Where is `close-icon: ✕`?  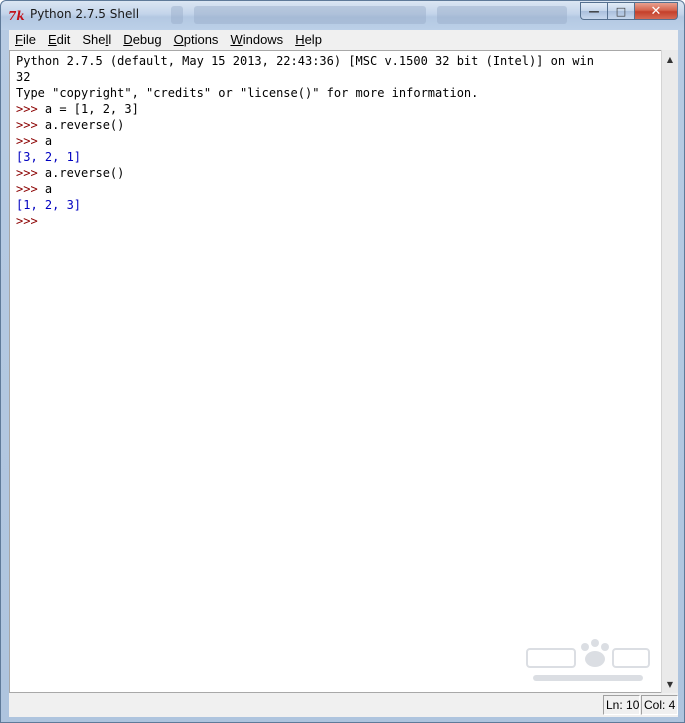 close-icon: ✕ is located at coordinates (656, 11).